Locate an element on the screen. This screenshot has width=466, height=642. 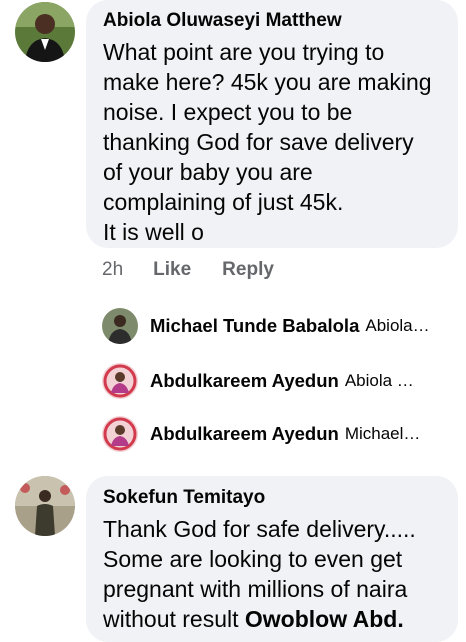
reply-button: Reply is located at coordinates (248, 270).